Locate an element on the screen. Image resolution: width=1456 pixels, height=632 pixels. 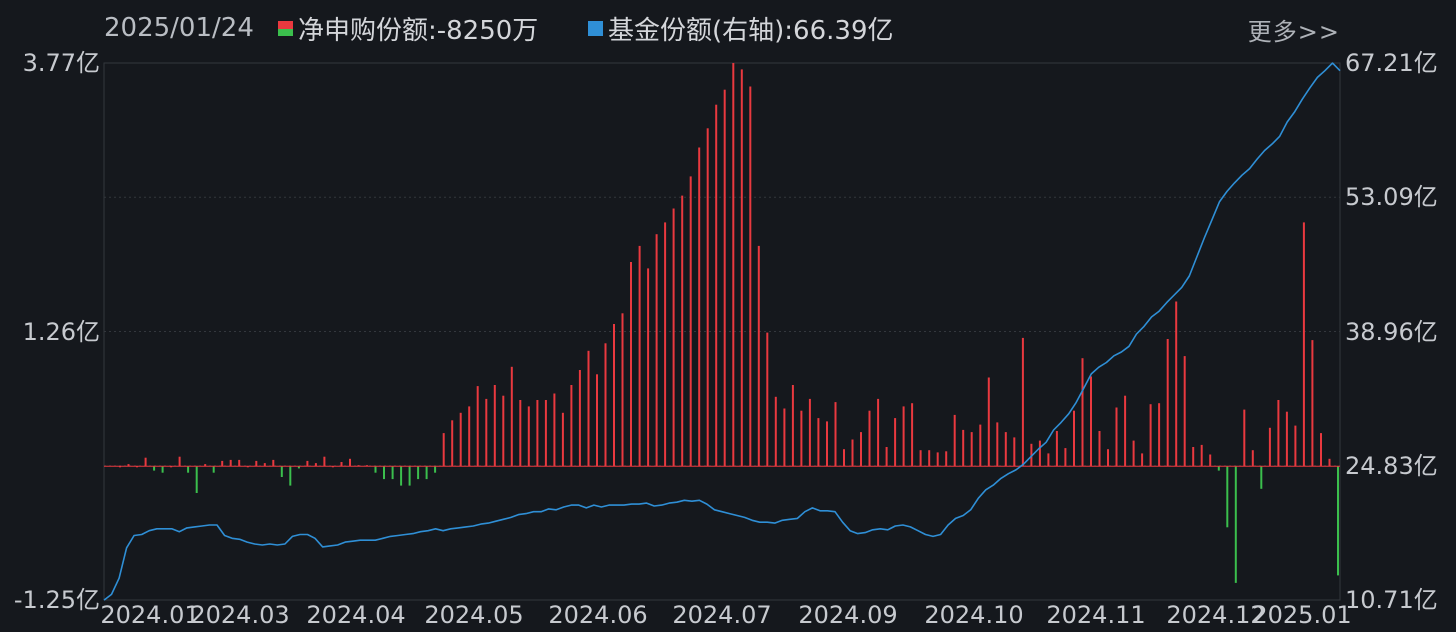
x-axis-tick-label: 2024.05 is located at coordinates (474, 615).